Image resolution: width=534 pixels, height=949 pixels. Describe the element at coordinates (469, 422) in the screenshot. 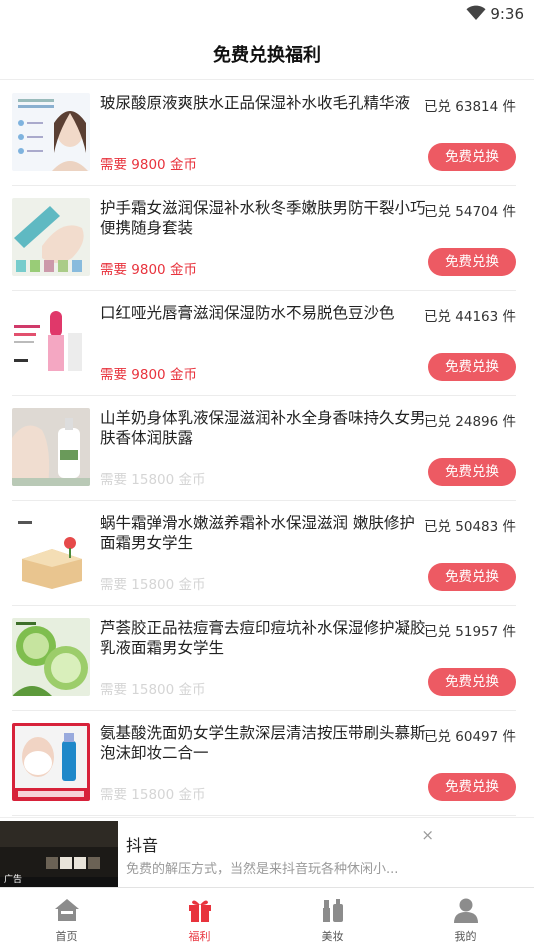

I see `redeemed-count: 已兑 24896 件` at that location.